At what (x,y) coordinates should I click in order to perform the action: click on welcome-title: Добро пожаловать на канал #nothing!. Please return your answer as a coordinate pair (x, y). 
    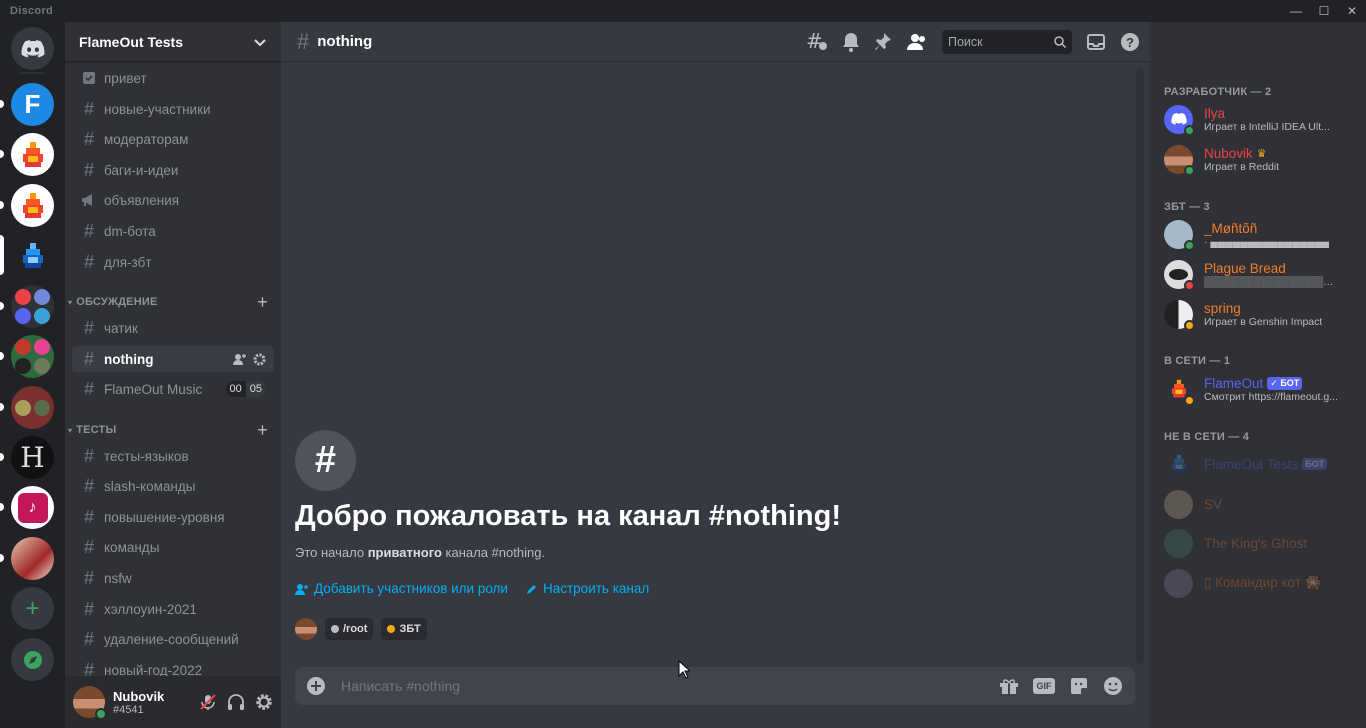
    Looking at the image, I should click on (568, 516).